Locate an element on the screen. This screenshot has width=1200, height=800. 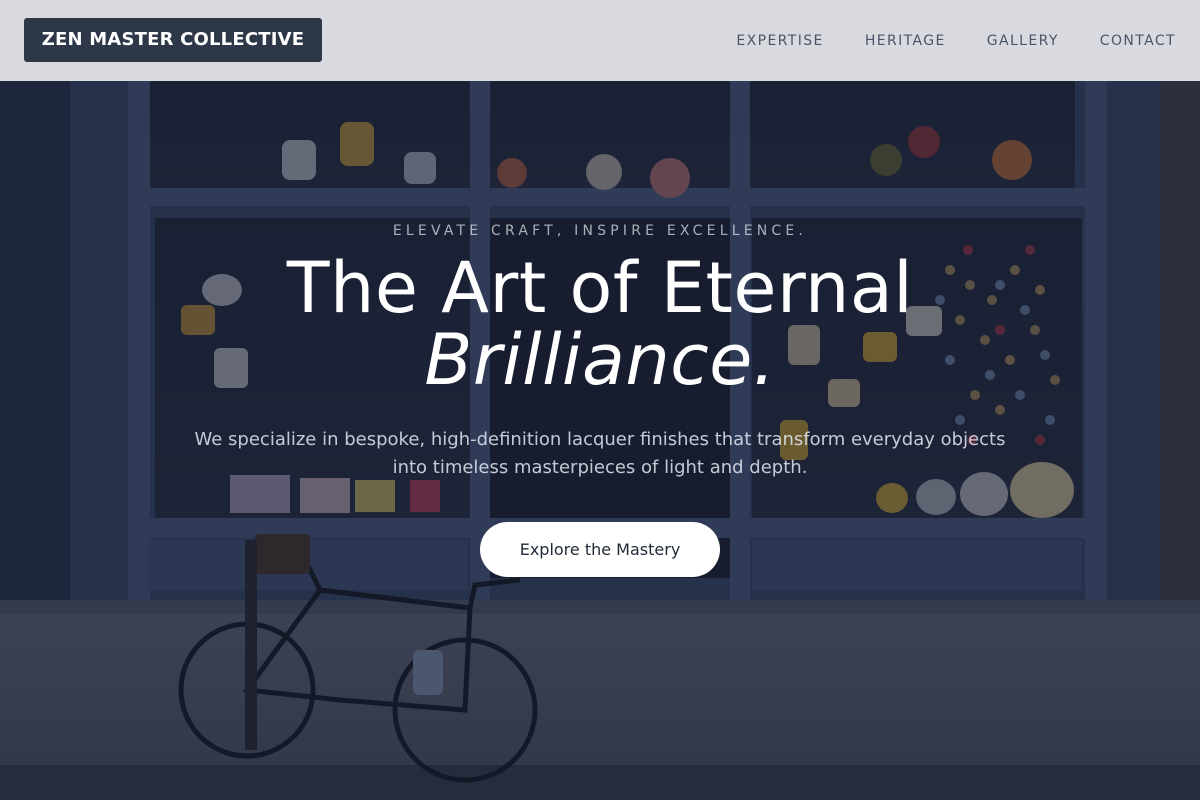
nav-link-heritage: HERITAGE is located at coordinates (905, 41).